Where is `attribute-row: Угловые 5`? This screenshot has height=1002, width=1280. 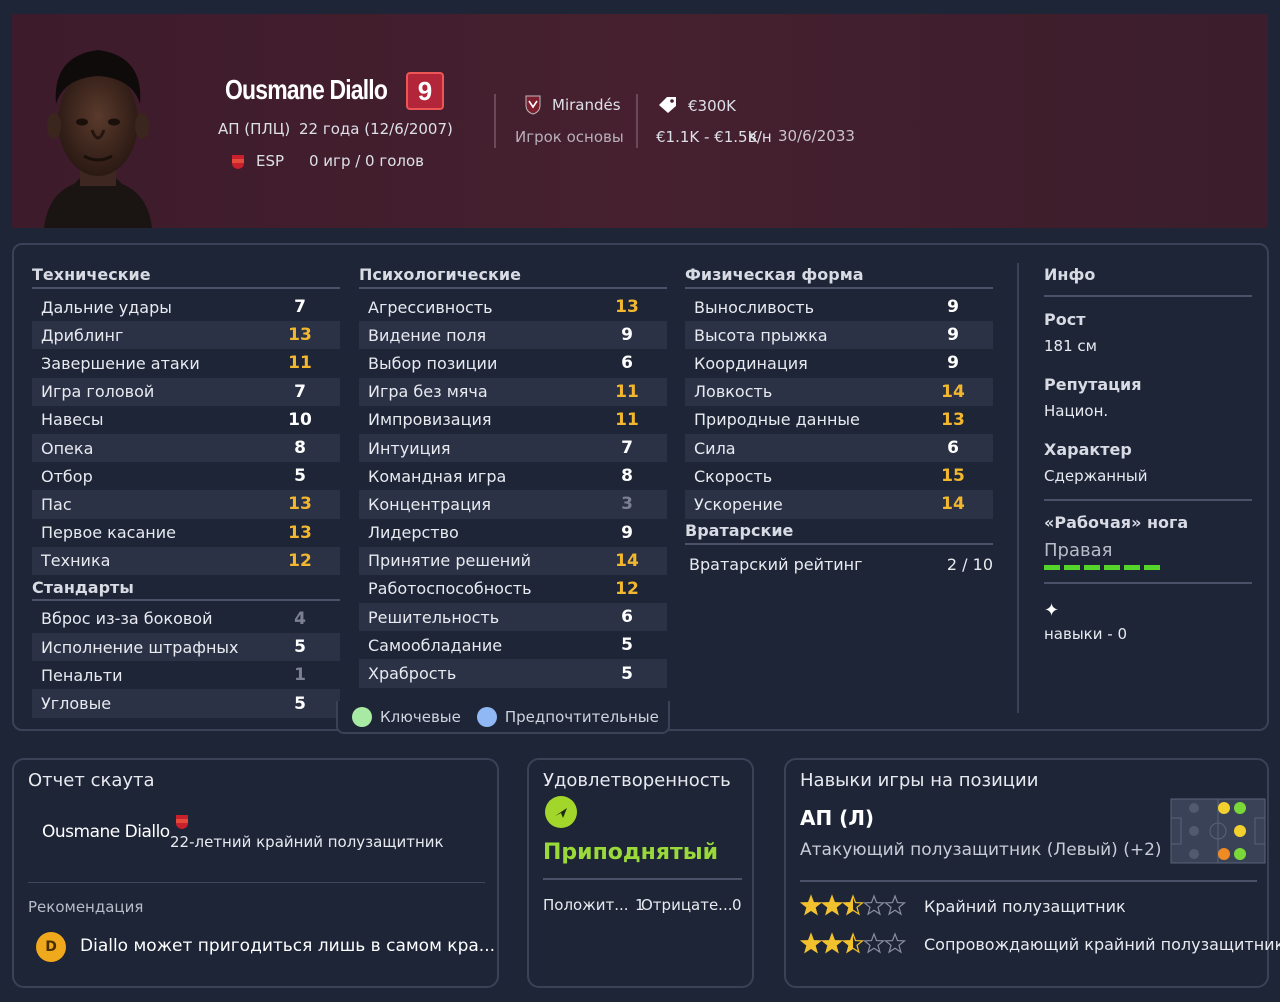 attribute-row: Угловые 5 is located at coordinates (186, 703).